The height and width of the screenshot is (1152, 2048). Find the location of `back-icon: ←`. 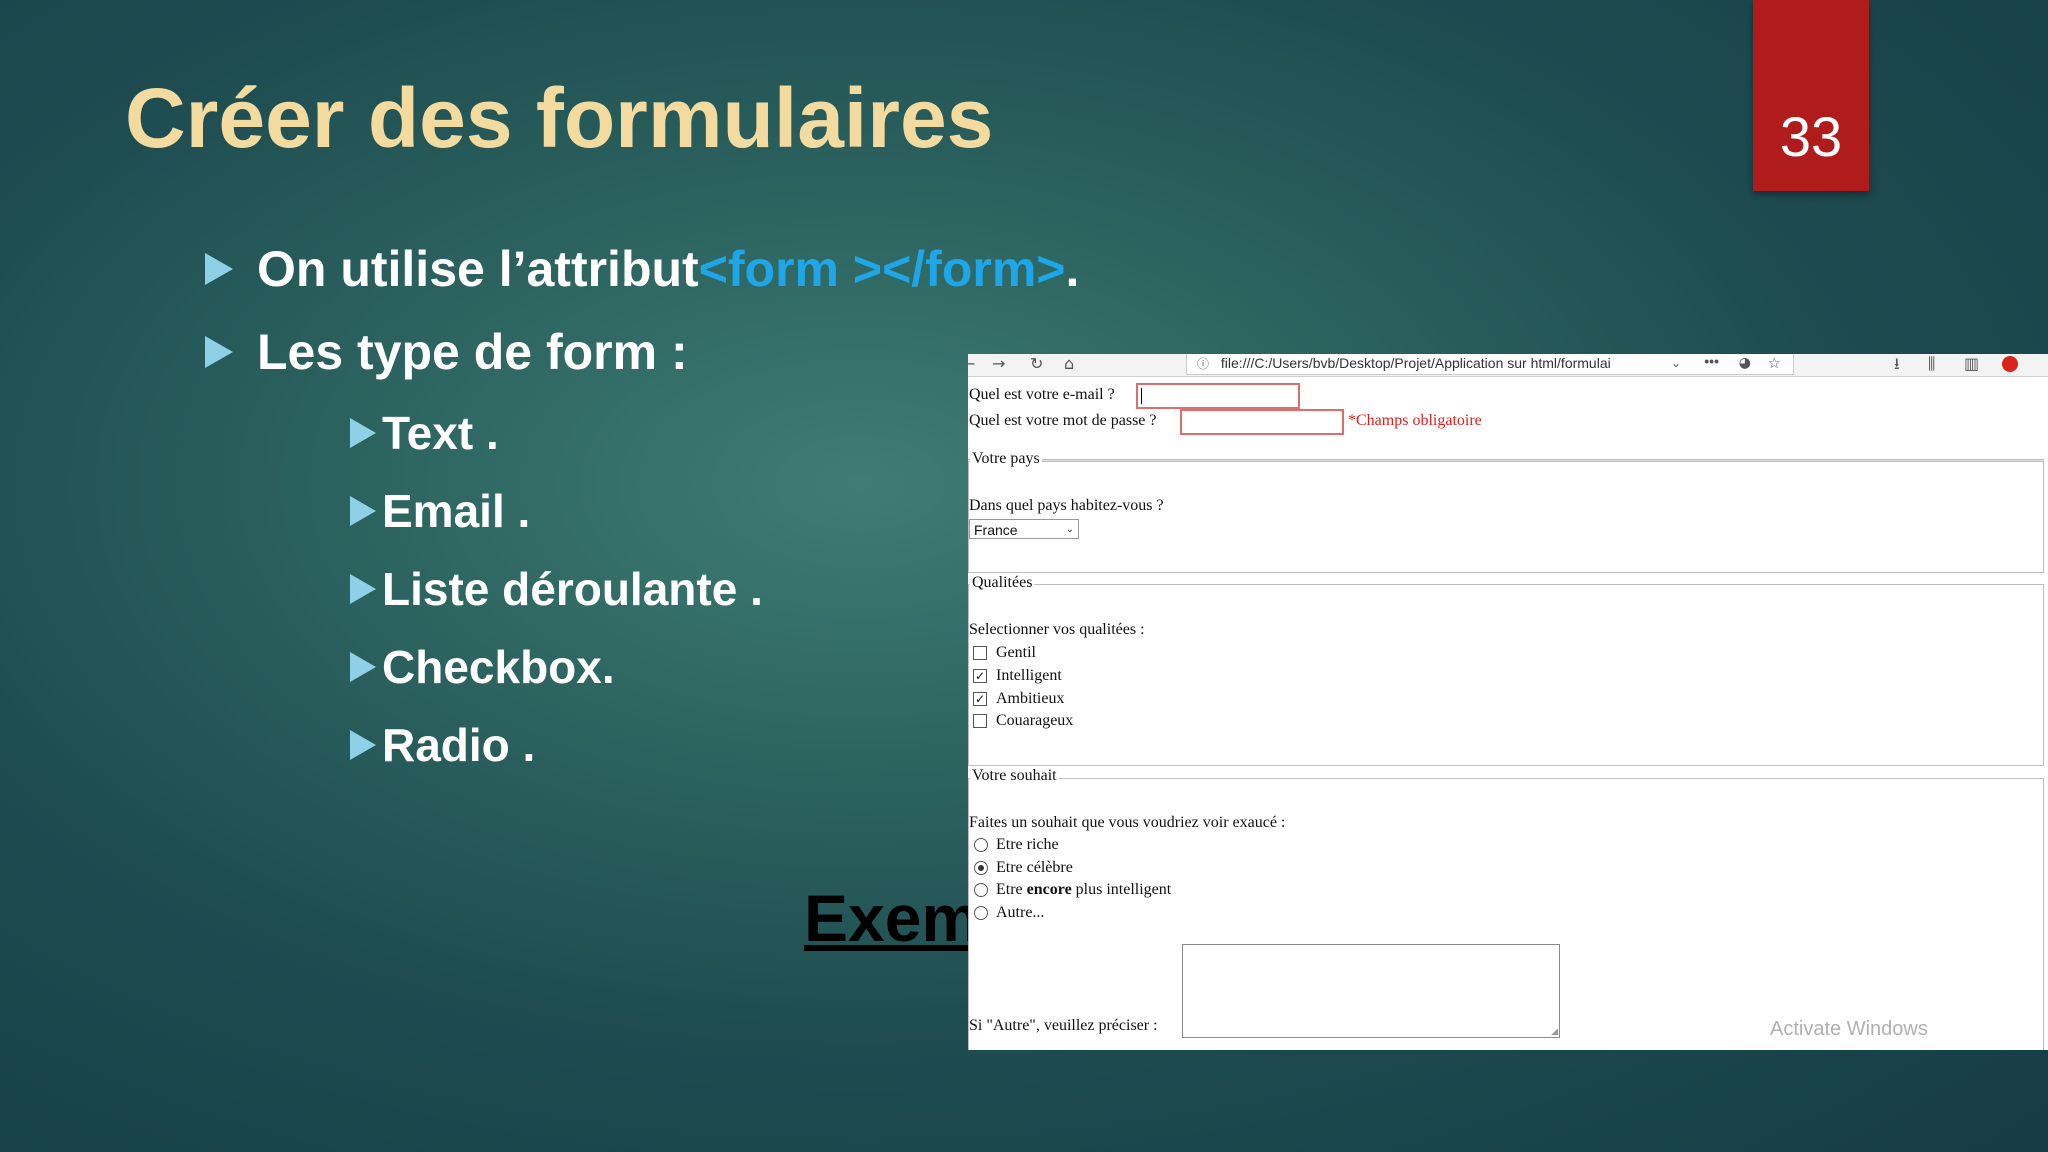

back-icon: ← is located at coordinates (971, 364).